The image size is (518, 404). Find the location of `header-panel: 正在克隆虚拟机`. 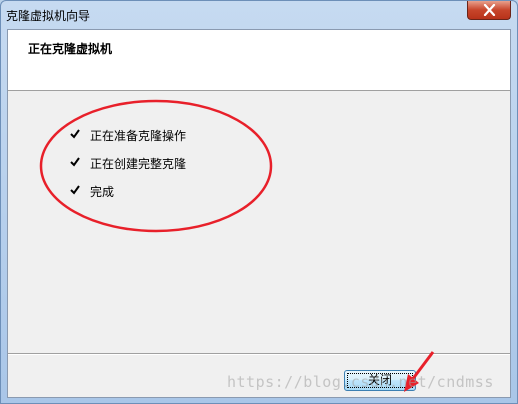

header-panel: 正在克隆虚拟机 is located at coordinates (259, 60).